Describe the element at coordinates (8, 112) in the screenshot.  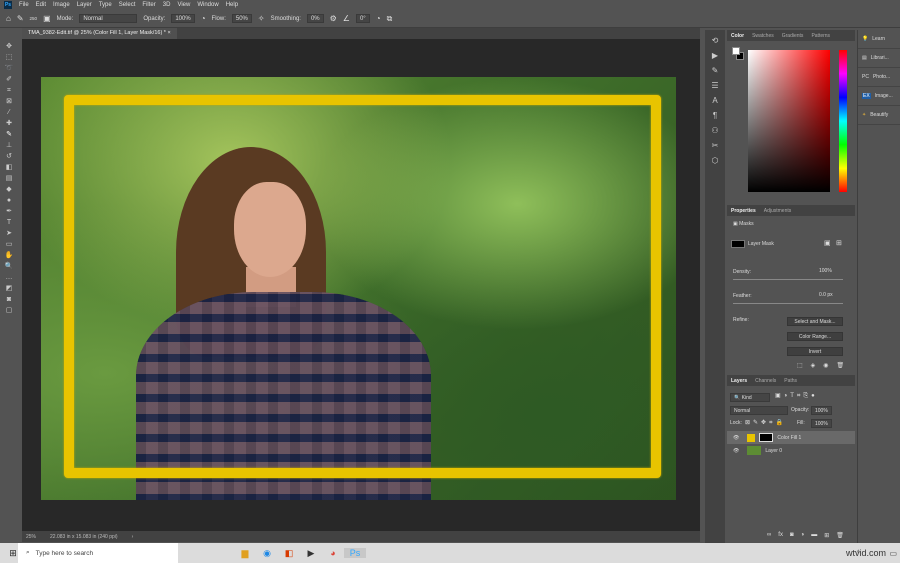
I see `eyedropper-icon: ⁄` at that location.